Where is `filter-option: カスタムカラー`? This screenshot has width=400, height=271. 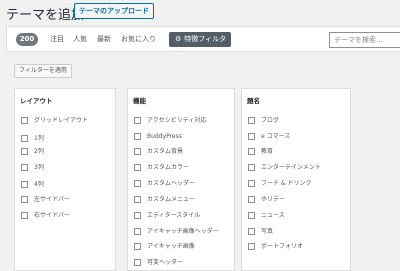
filter-option: カスタムカラー is located at coordinates (161, 168).